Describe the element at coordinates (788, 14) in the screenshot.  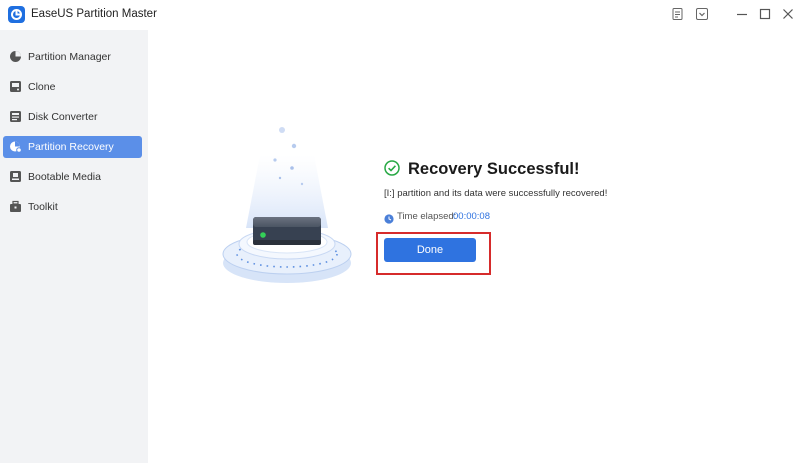
I see `close-icon` at that location.